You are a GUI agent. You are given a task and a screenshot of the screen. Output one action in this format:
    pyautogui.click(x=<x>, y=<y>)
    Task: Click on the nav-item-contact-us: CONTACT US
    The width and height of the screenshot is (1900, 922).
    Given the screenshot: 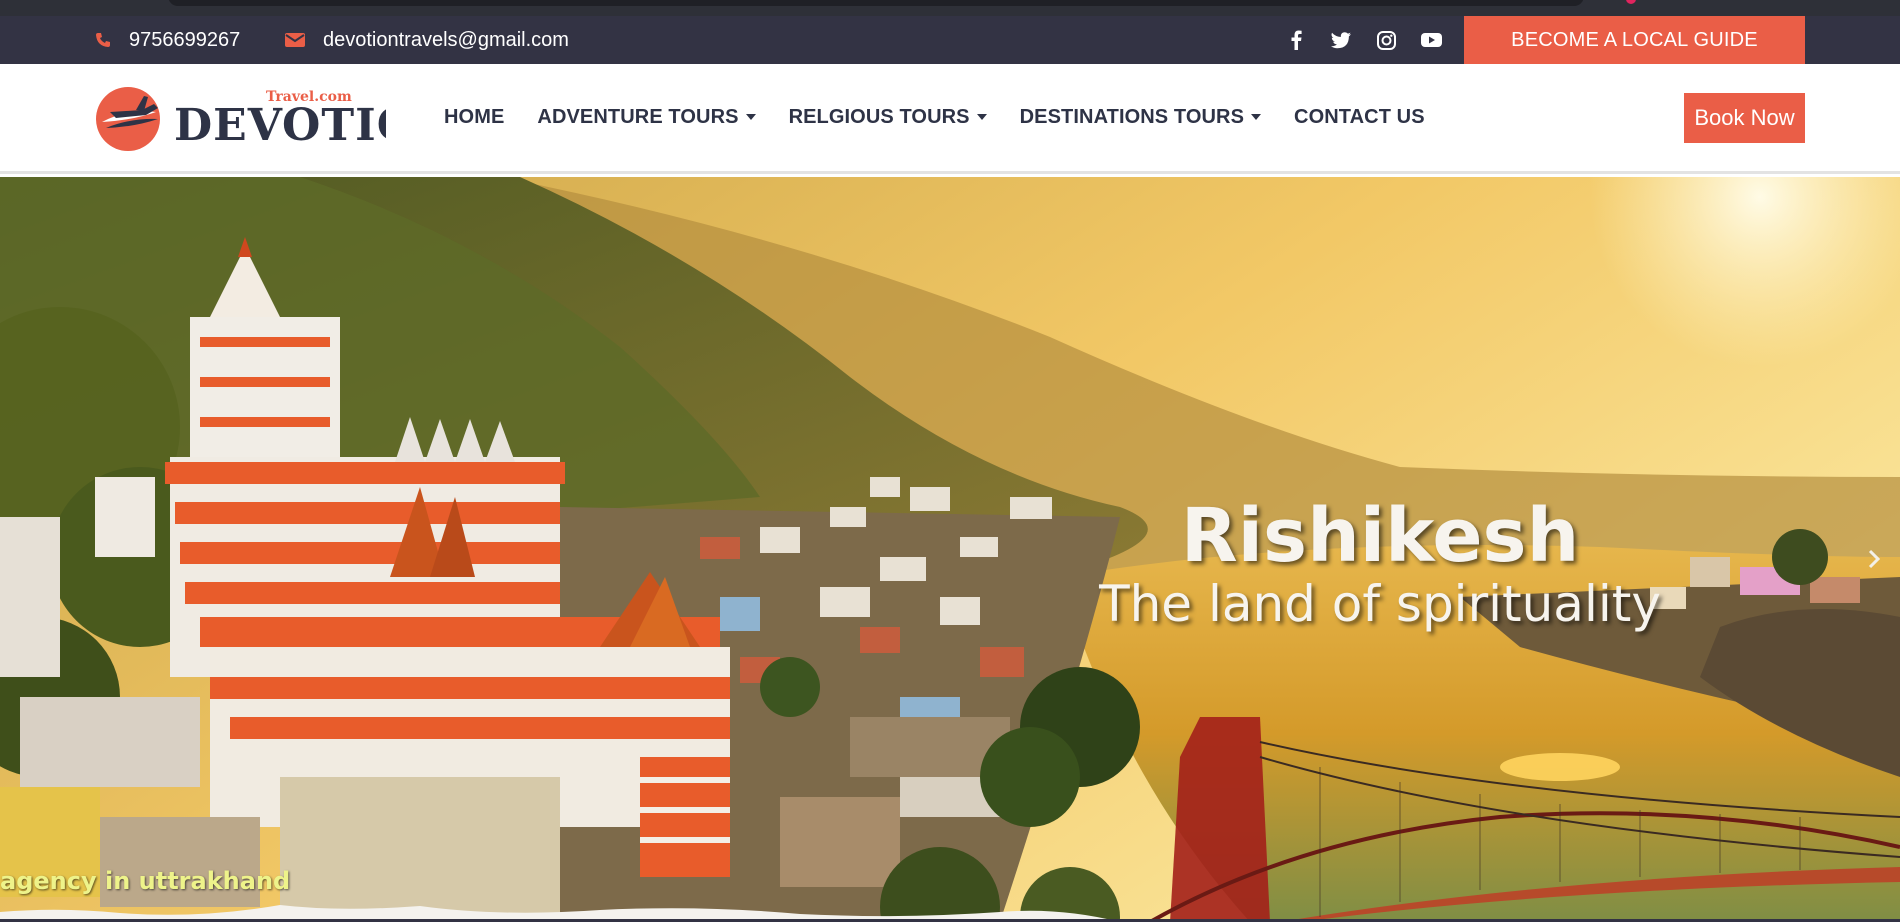 What is the action you would take?
    pyautogui.click(x=1359, y=117)
    